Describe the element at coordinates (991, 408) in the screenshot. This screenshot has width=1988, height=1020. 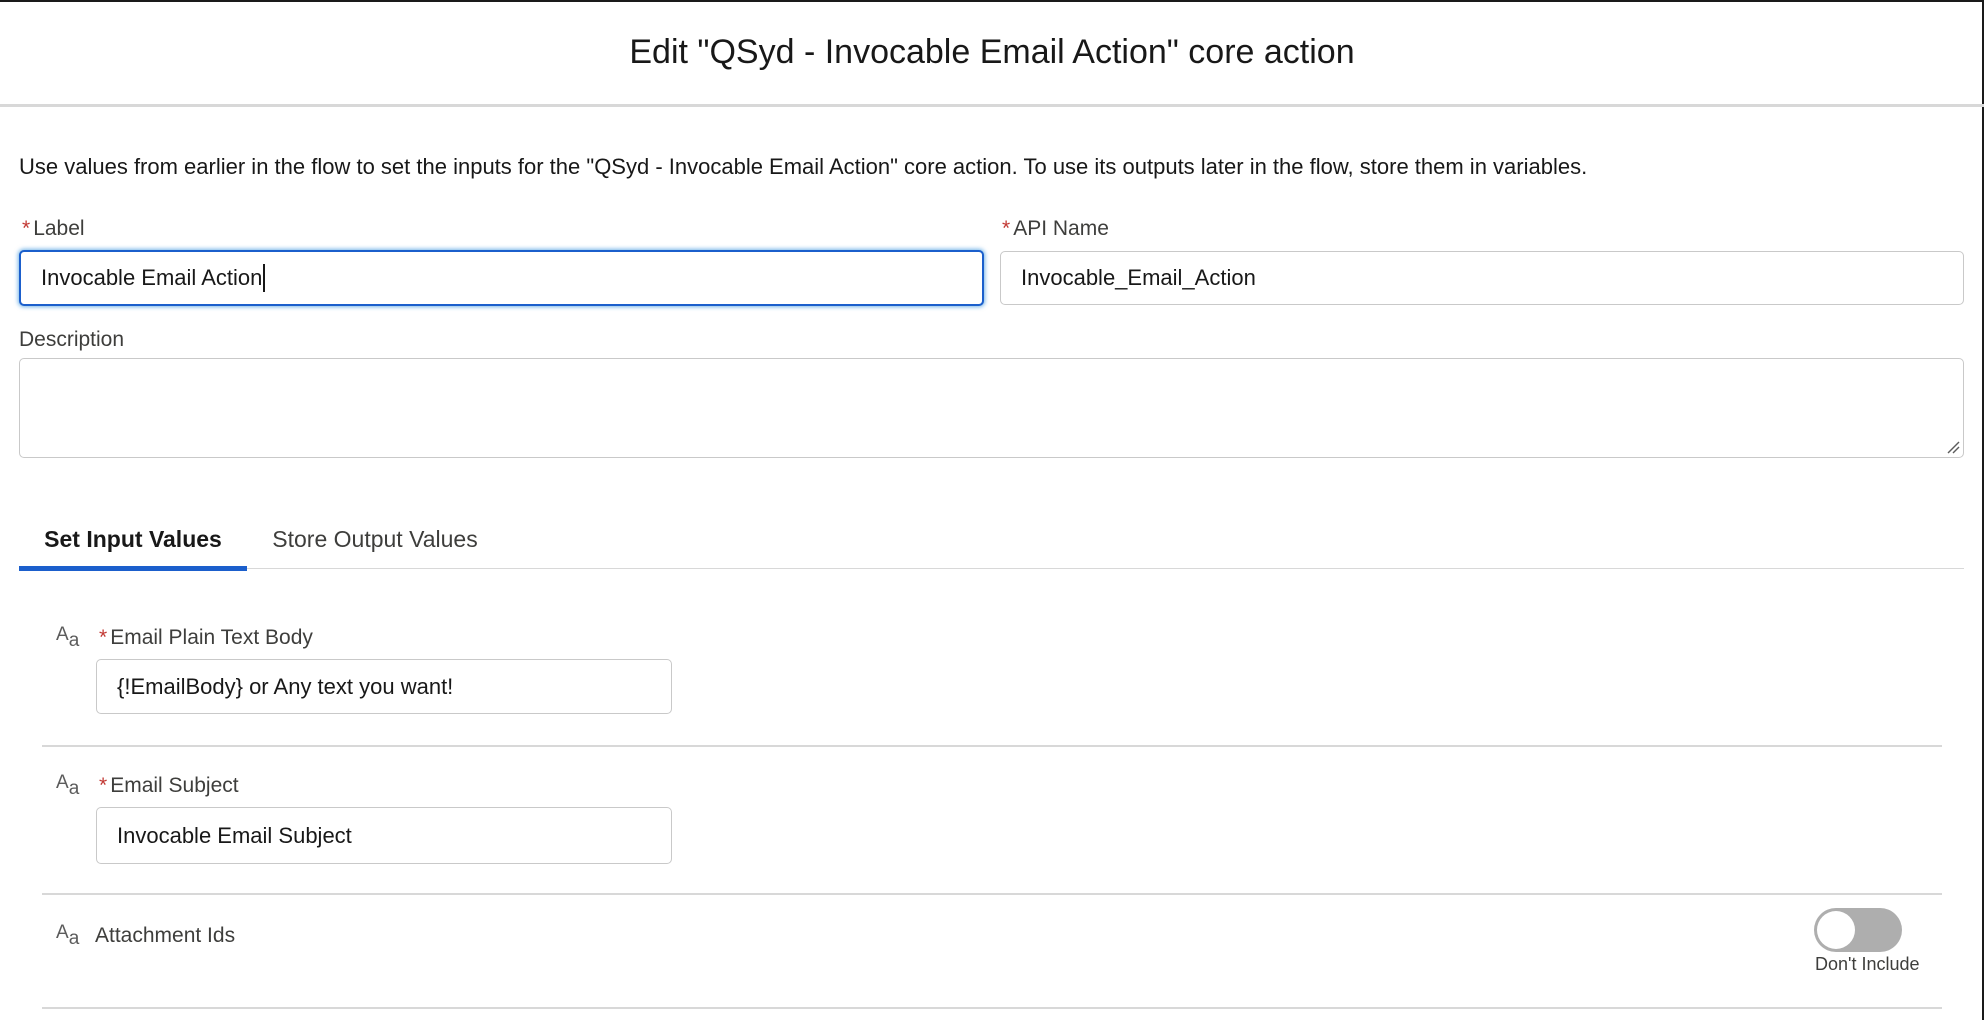
I see `description-textarea` at that location.